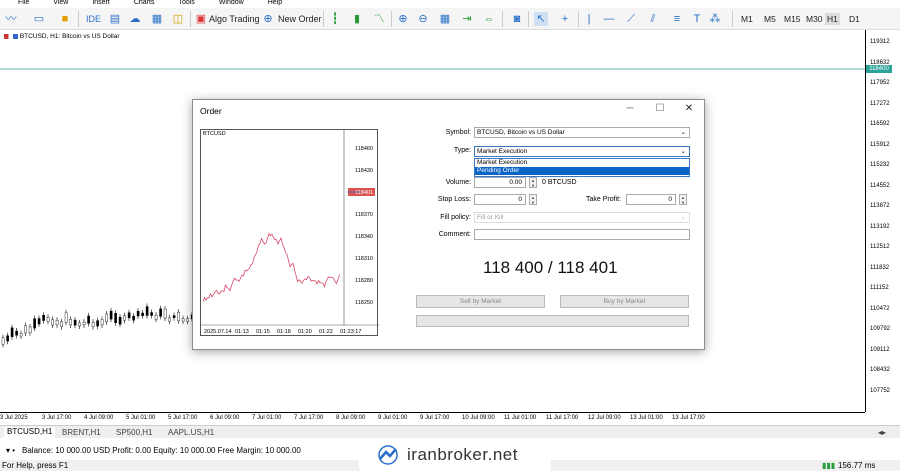 This screenshot has width=900, height=471. I want to click on close-icon: ✕, so click(689, 108).